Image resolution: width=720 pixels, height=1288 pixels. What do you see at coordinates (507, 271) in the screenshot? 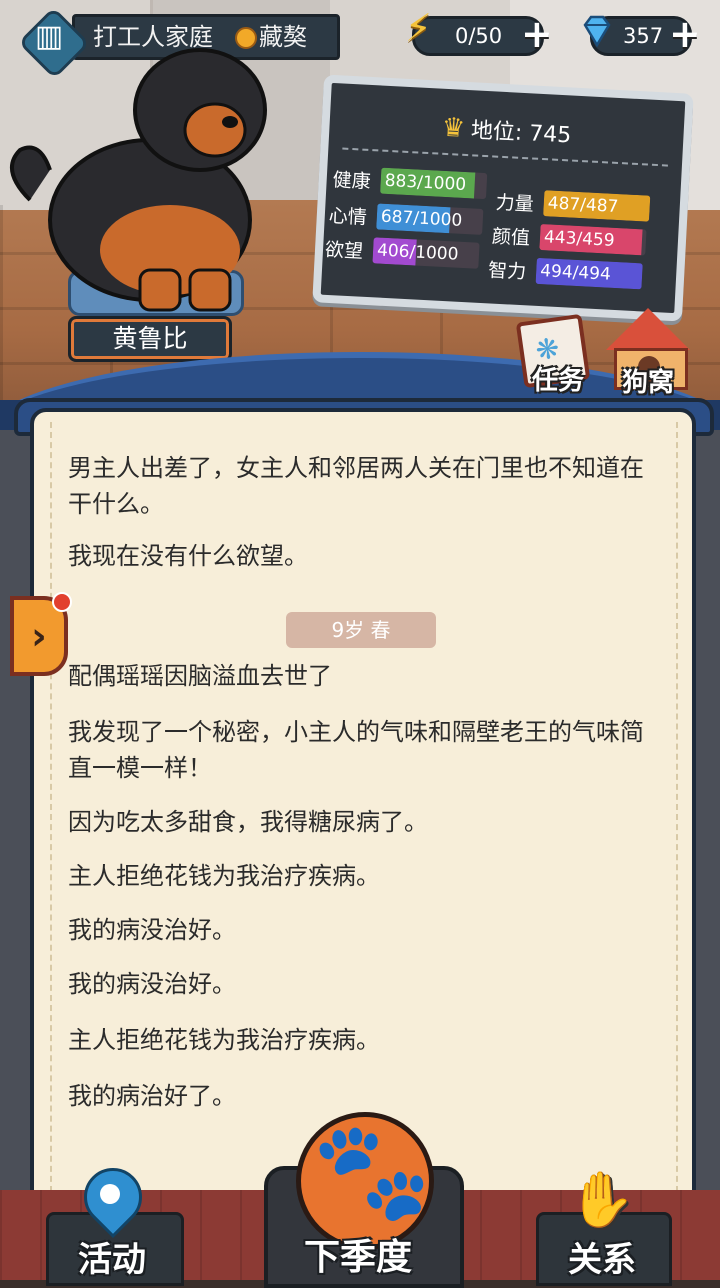
I see `stat-label: 智力` at bounding box center [507, 271].